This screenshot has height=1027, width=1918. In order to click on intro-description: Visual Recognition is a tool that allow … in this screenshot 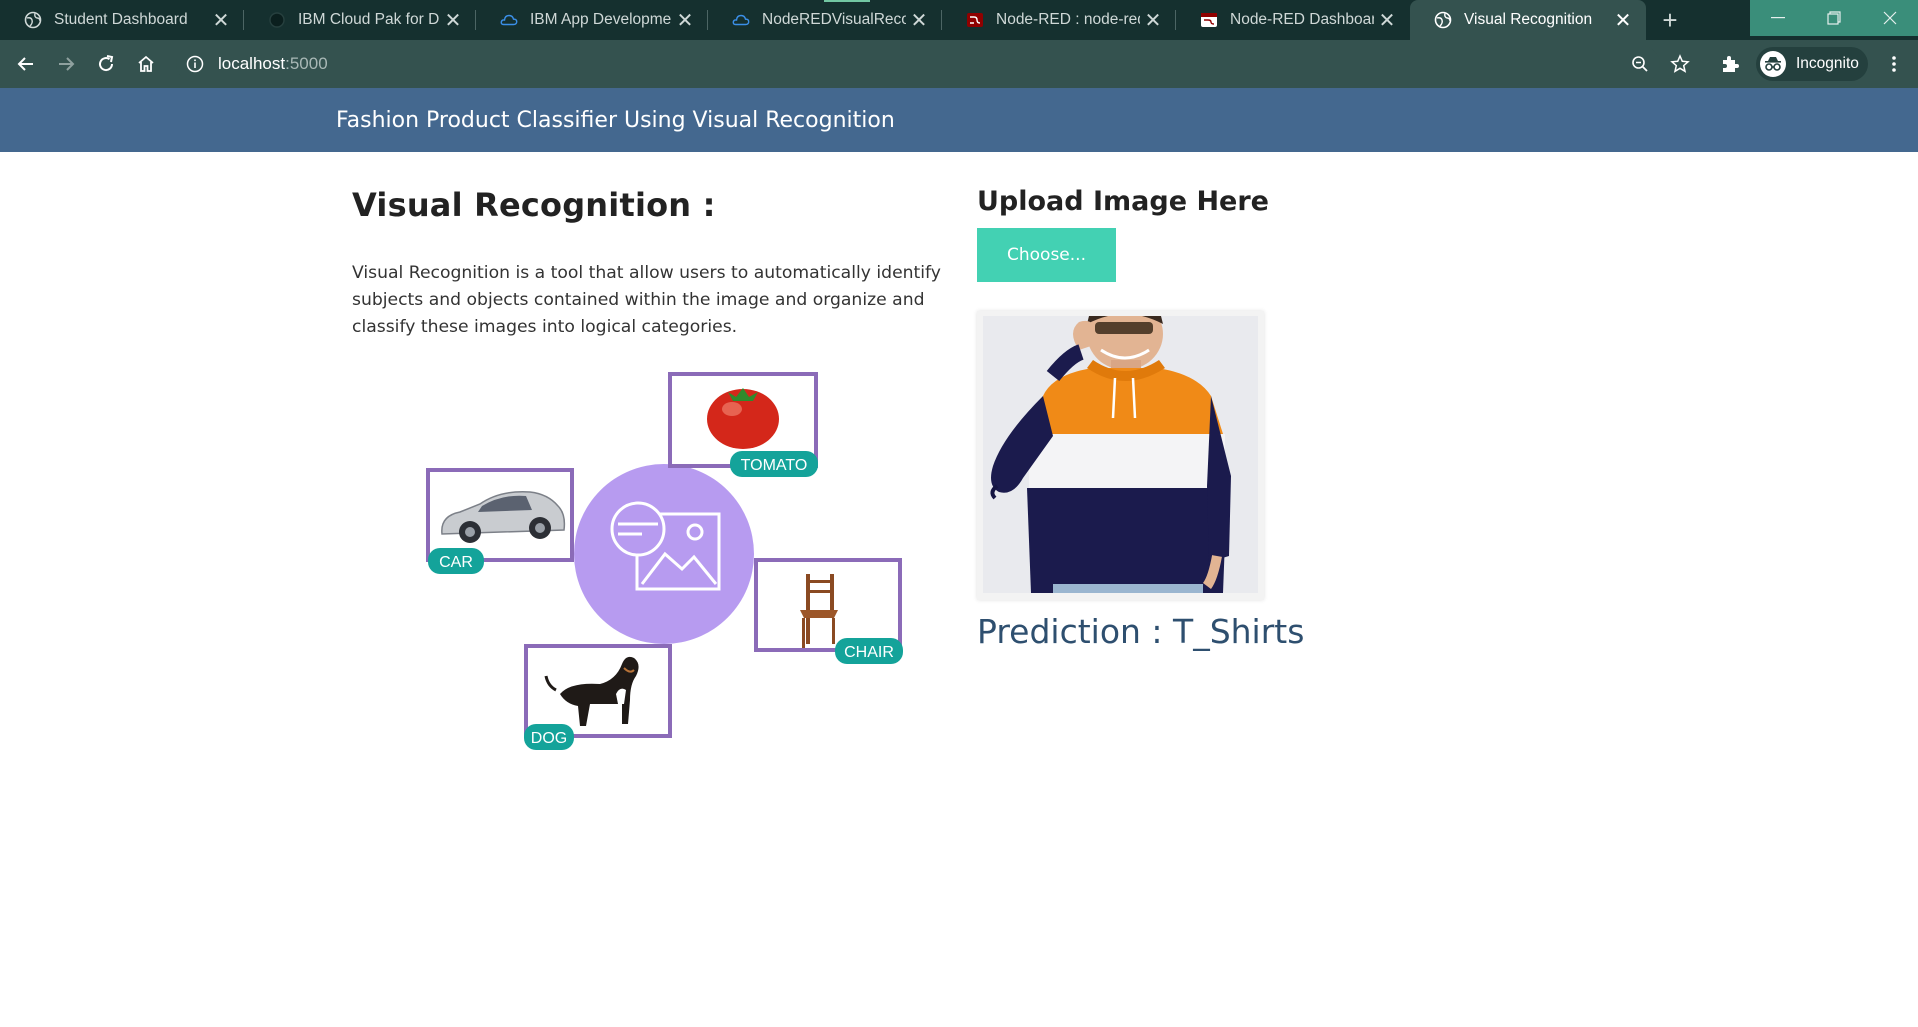, I will do `click(646, 300)`.